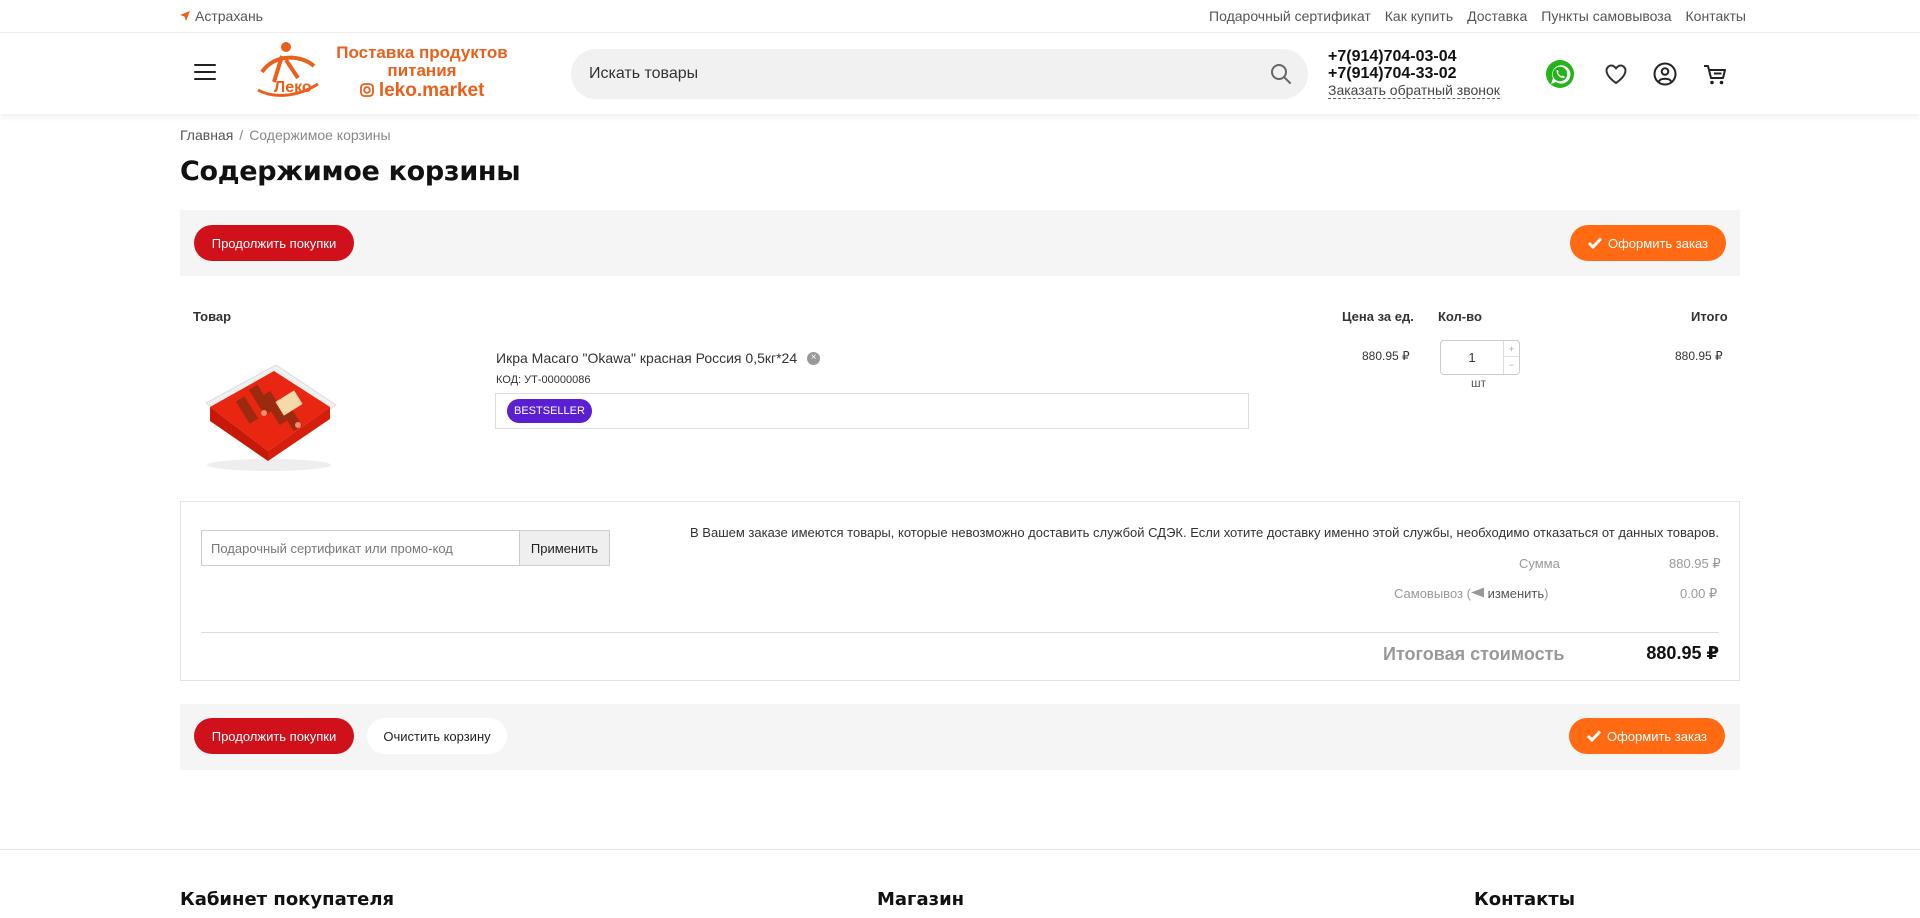 Image resolution: width=1920 pixels, height=918 pixels. I want to click on quantity-arrows: + −, so click(1511, 357).